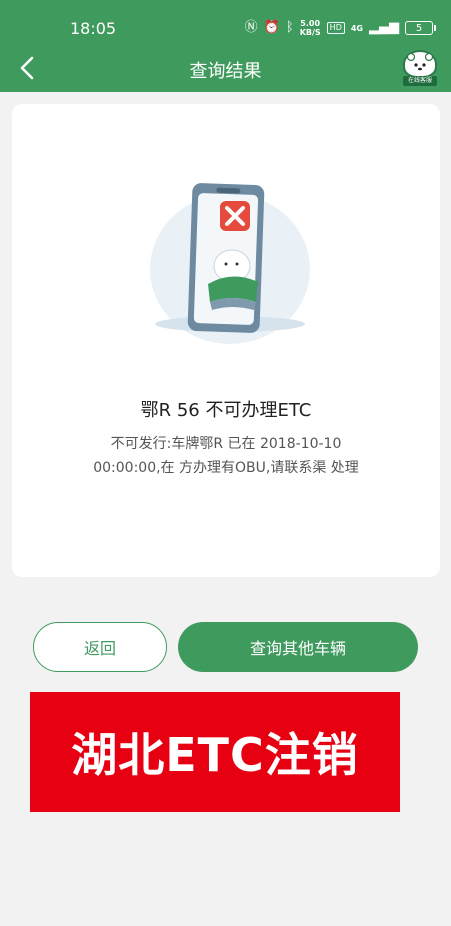 The width and height of the screenshot is (451, 926). Describe the element at coordinates (93, 28) in the screenshot. I see `status-time: 18:05` at that location.